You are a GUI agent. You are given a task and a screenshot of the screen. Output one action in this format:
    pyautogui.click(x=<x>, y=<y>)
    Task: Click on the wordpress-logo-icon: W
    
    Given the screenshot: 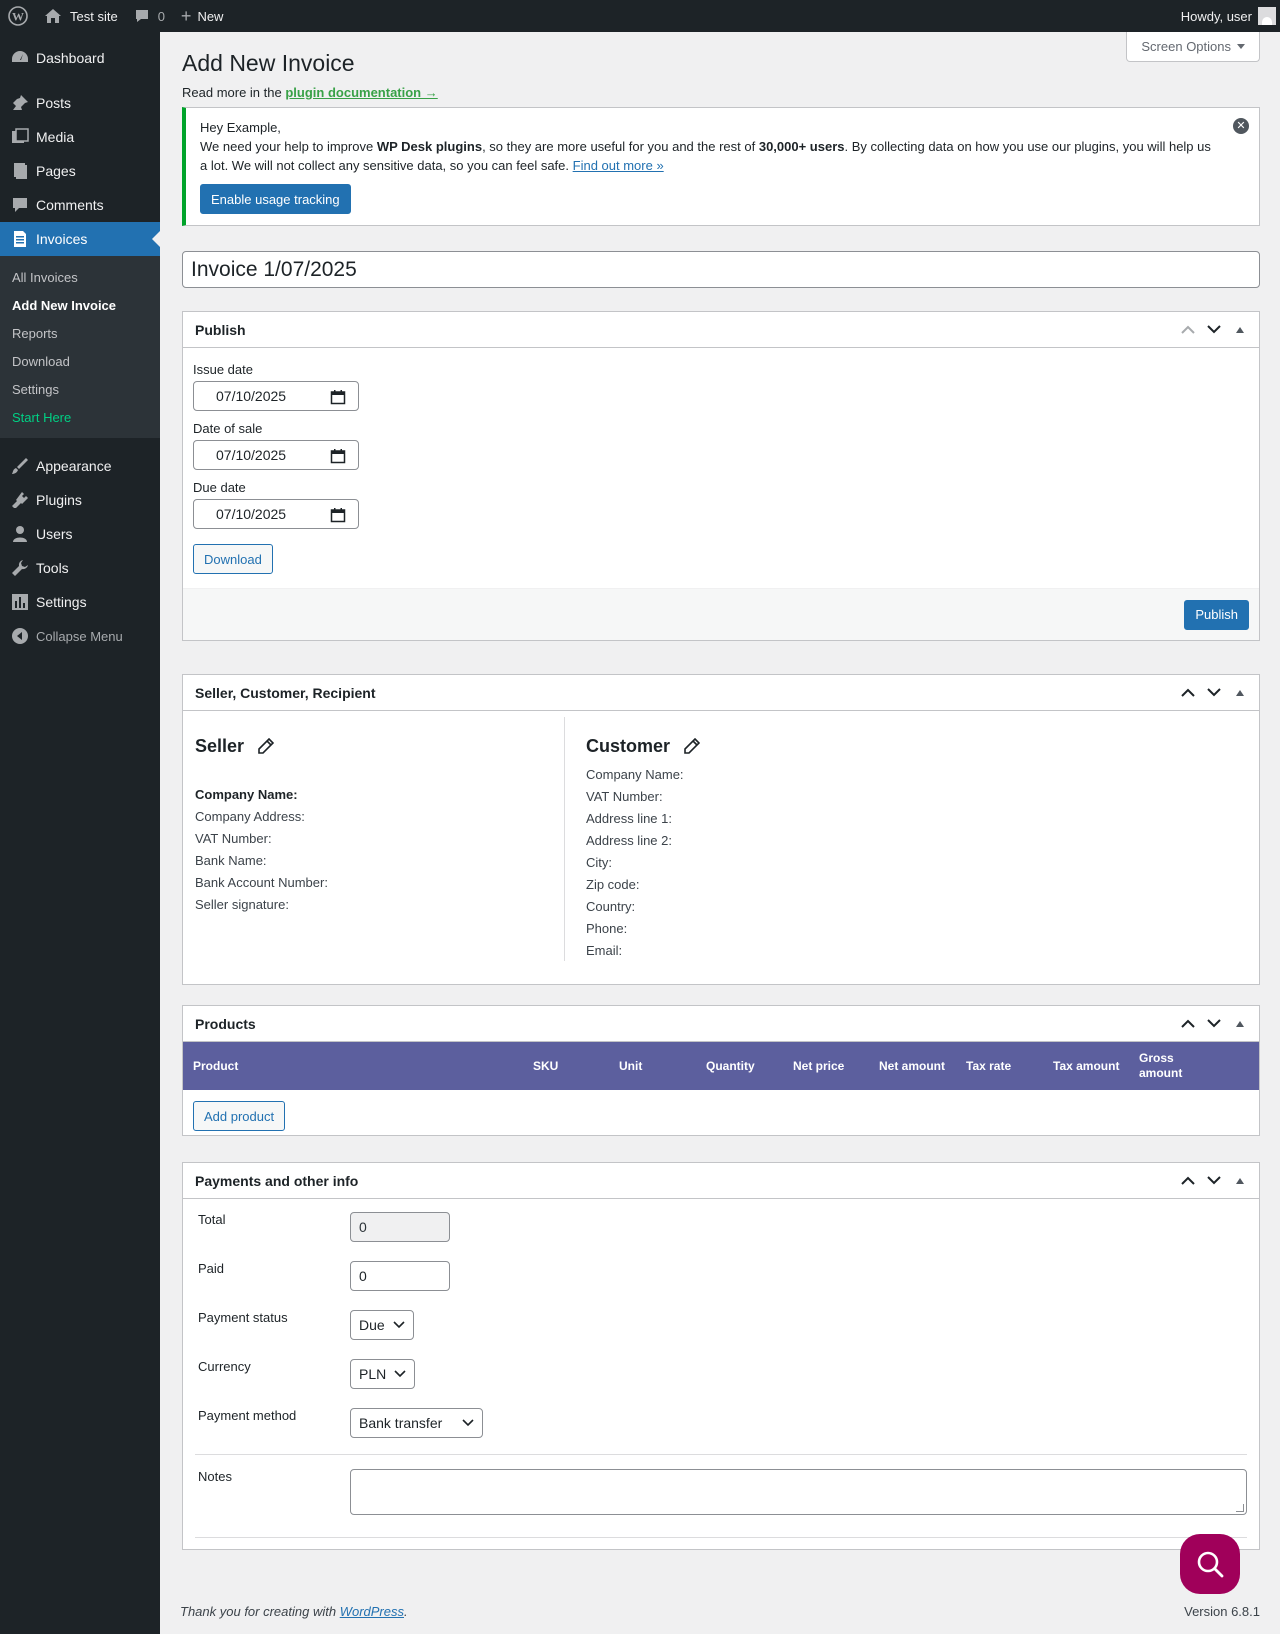 What is the action you would take?
    pyautogui.click(x=18, y=16)
    